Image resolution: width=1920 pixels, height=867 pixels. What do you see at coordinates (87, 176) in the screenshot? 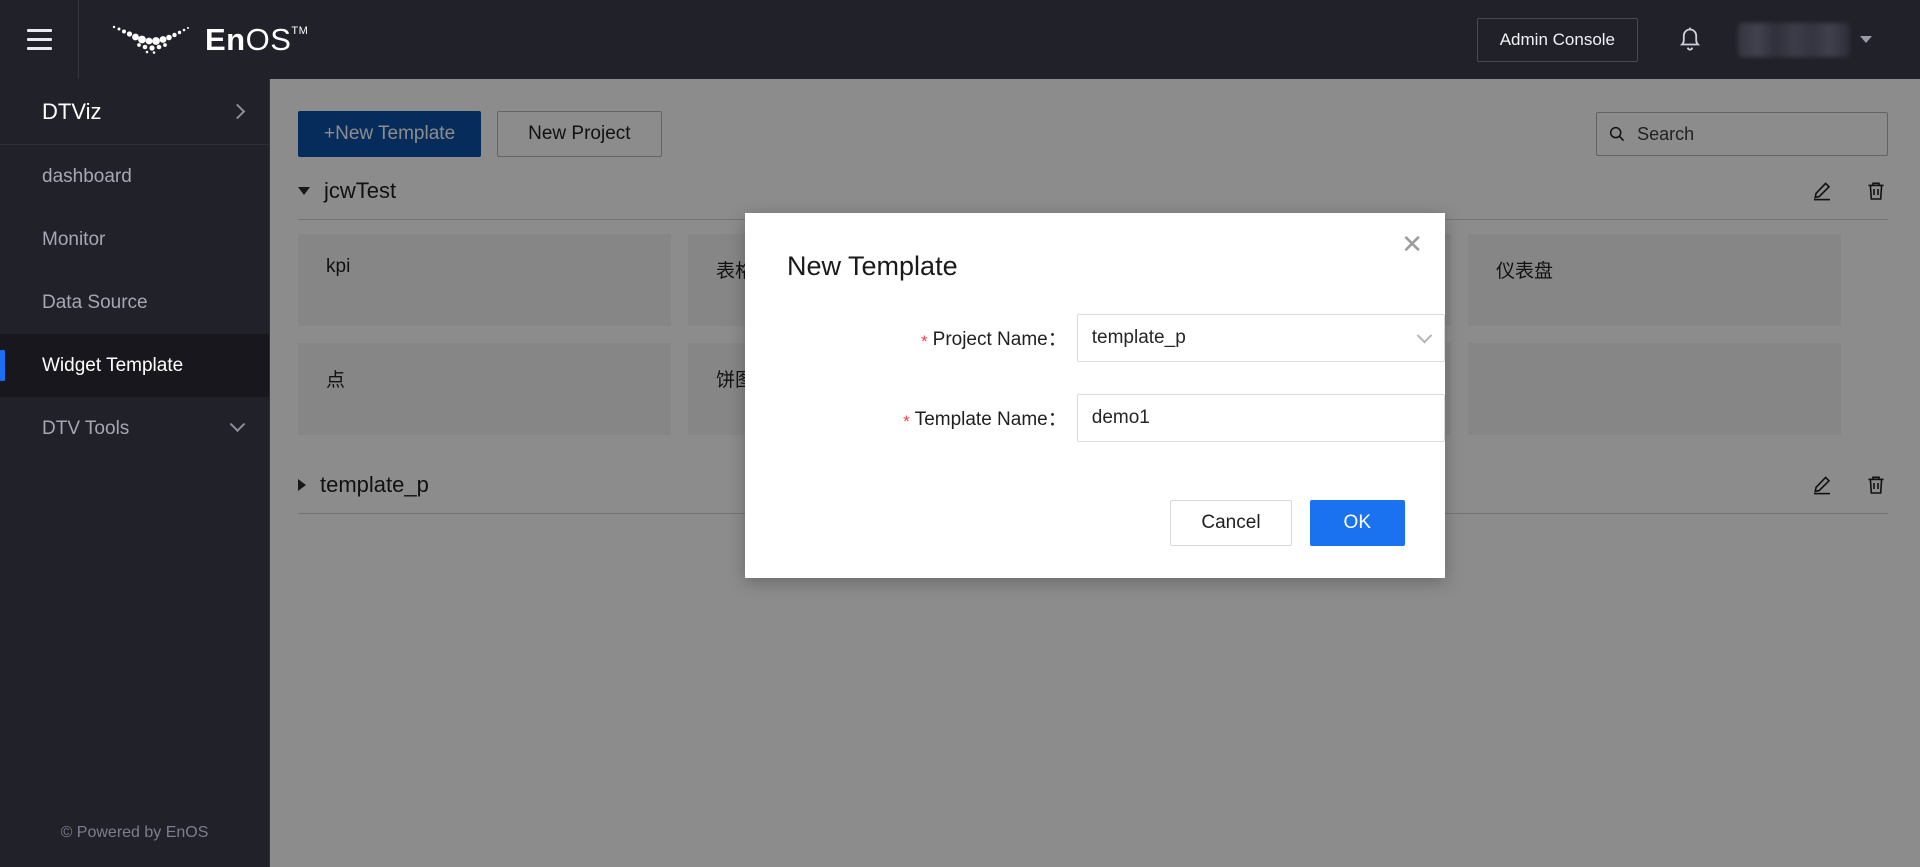
I see `sidebar-item-label: dashboard` at bounding box center [87, 176].